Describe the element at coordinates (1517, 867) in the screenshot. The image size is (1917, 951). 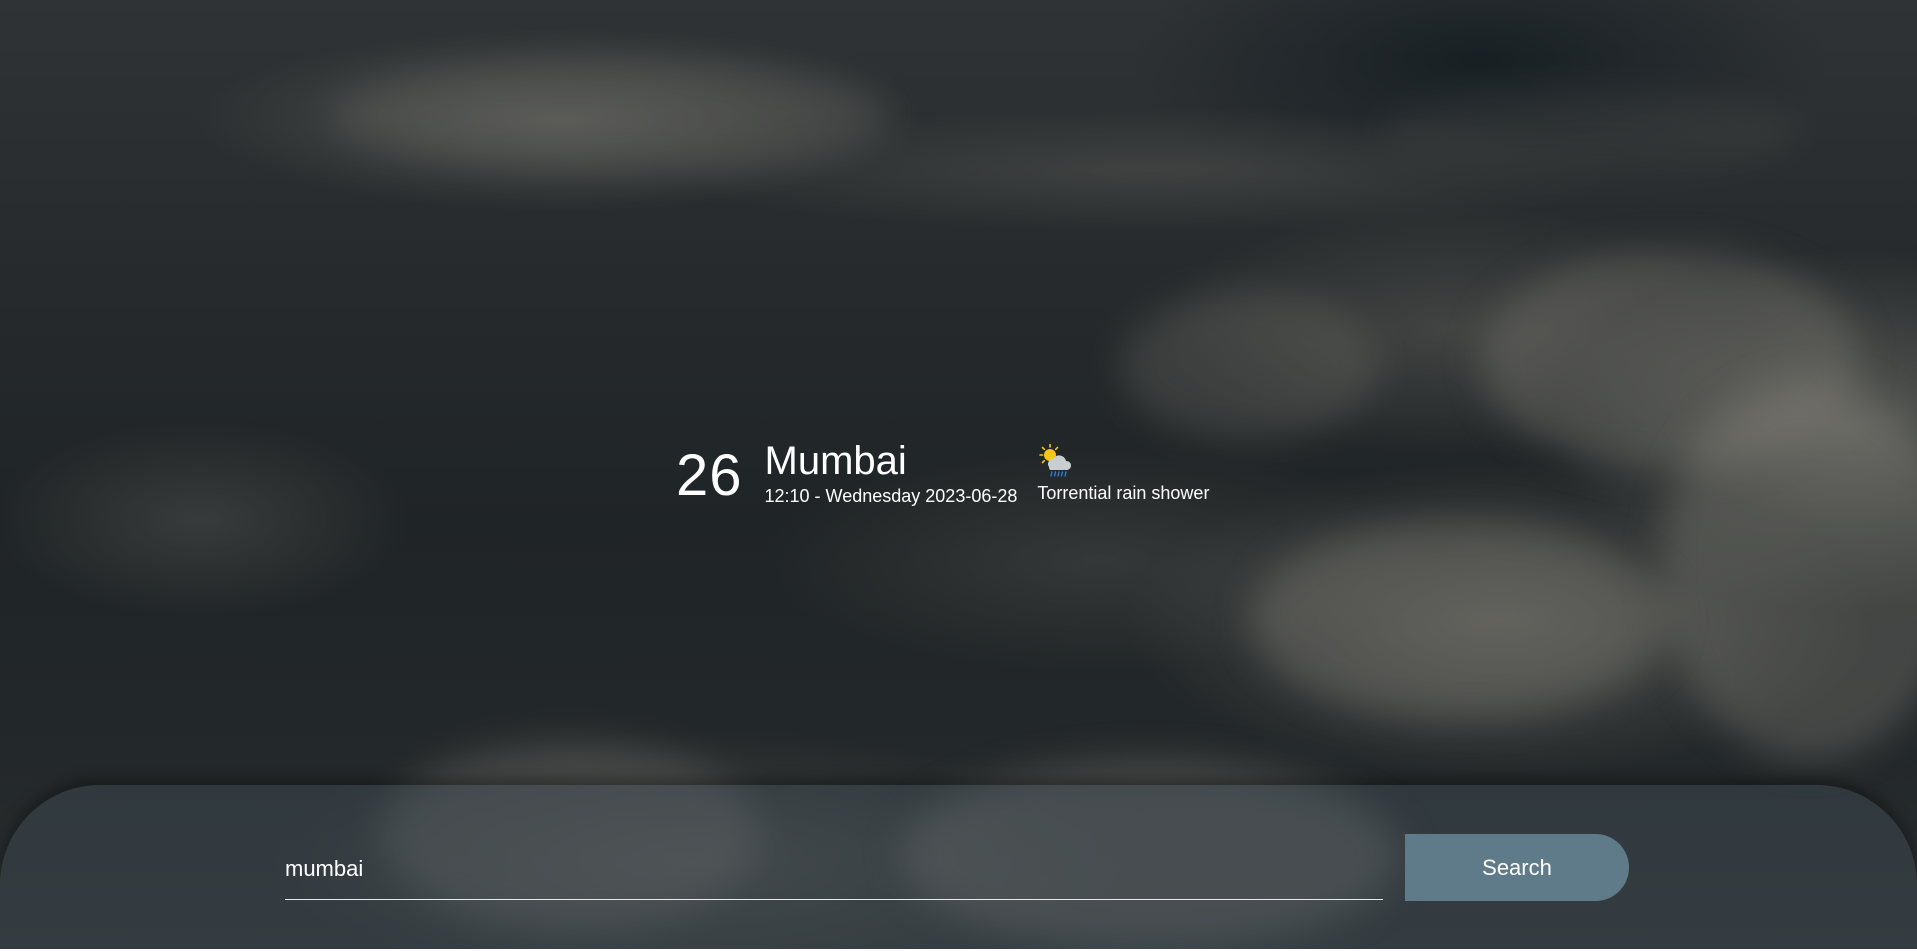
I see `search-button: Search` at that location.